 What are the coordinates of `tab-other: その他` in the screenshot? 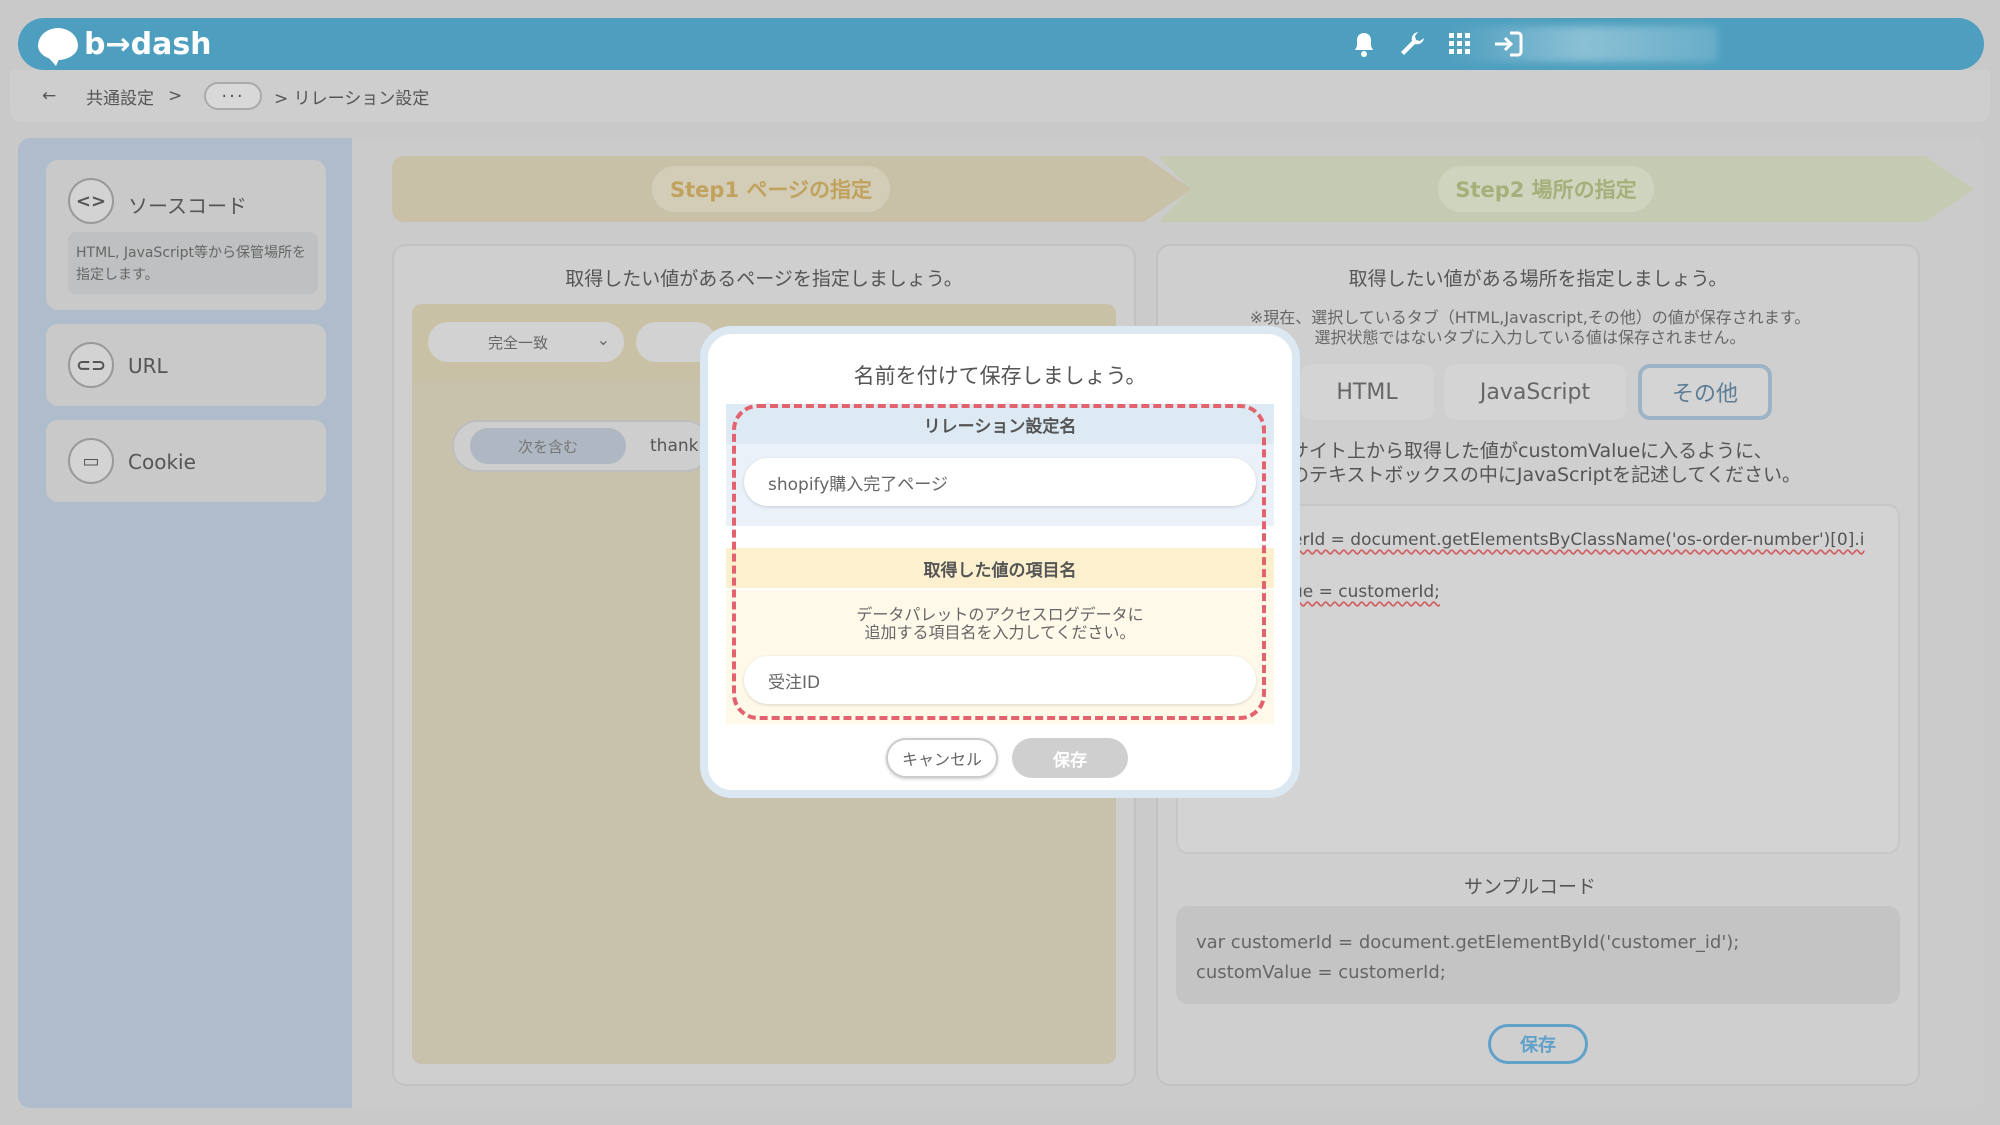 It's located at (1705, 392).